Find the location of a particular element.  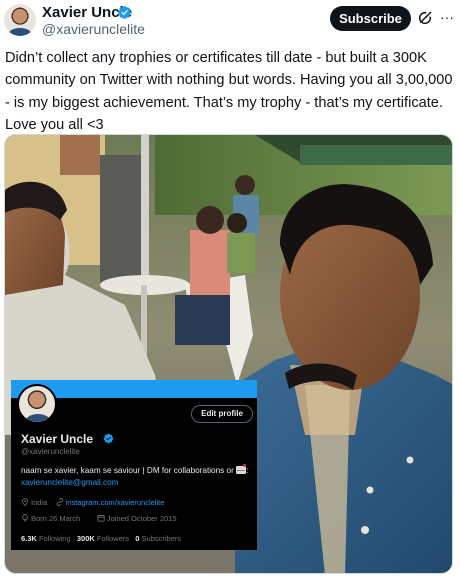

mail-icon is located at coordinates (241, 469).